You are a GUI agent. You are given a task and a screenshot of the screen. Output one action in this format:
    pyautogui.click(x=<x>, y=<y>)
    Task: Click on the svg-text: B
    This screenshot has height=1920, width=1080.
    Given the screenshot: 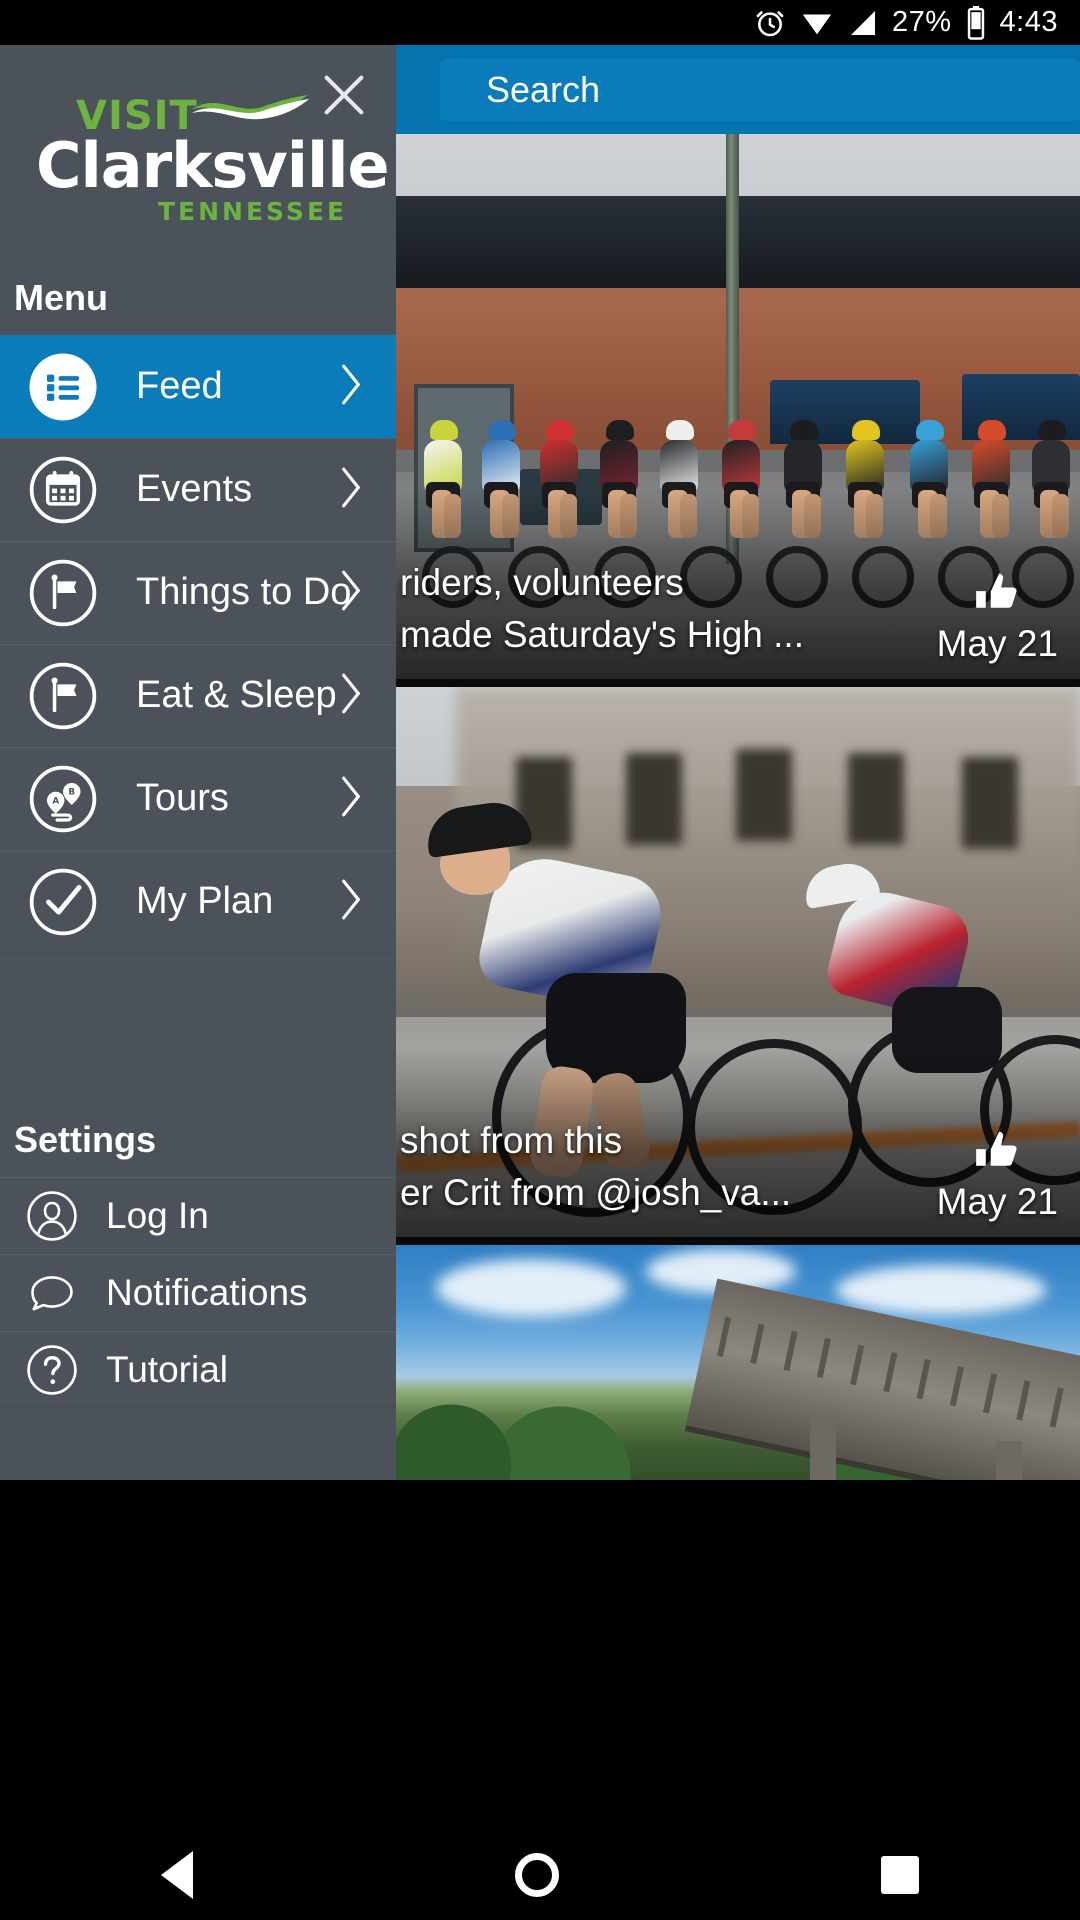 What is the action you would take?
    pyautogui.click(x=71, y=792)
    